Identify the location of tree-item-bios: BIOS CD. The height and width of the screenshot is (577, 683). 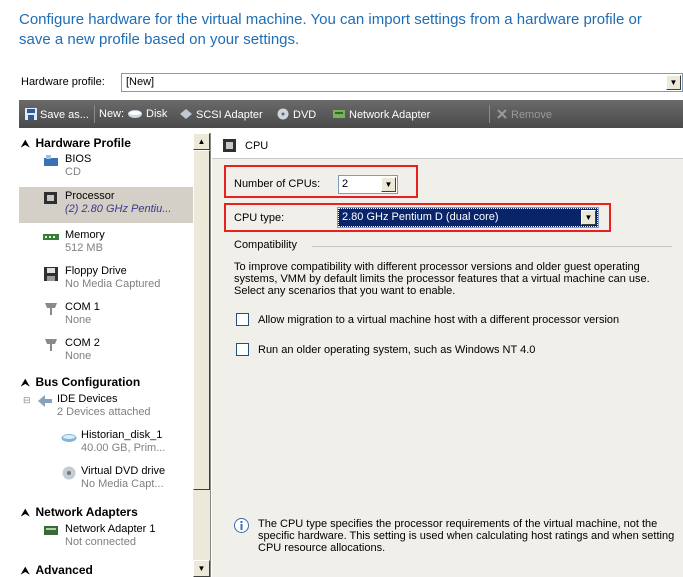
(106, 168).